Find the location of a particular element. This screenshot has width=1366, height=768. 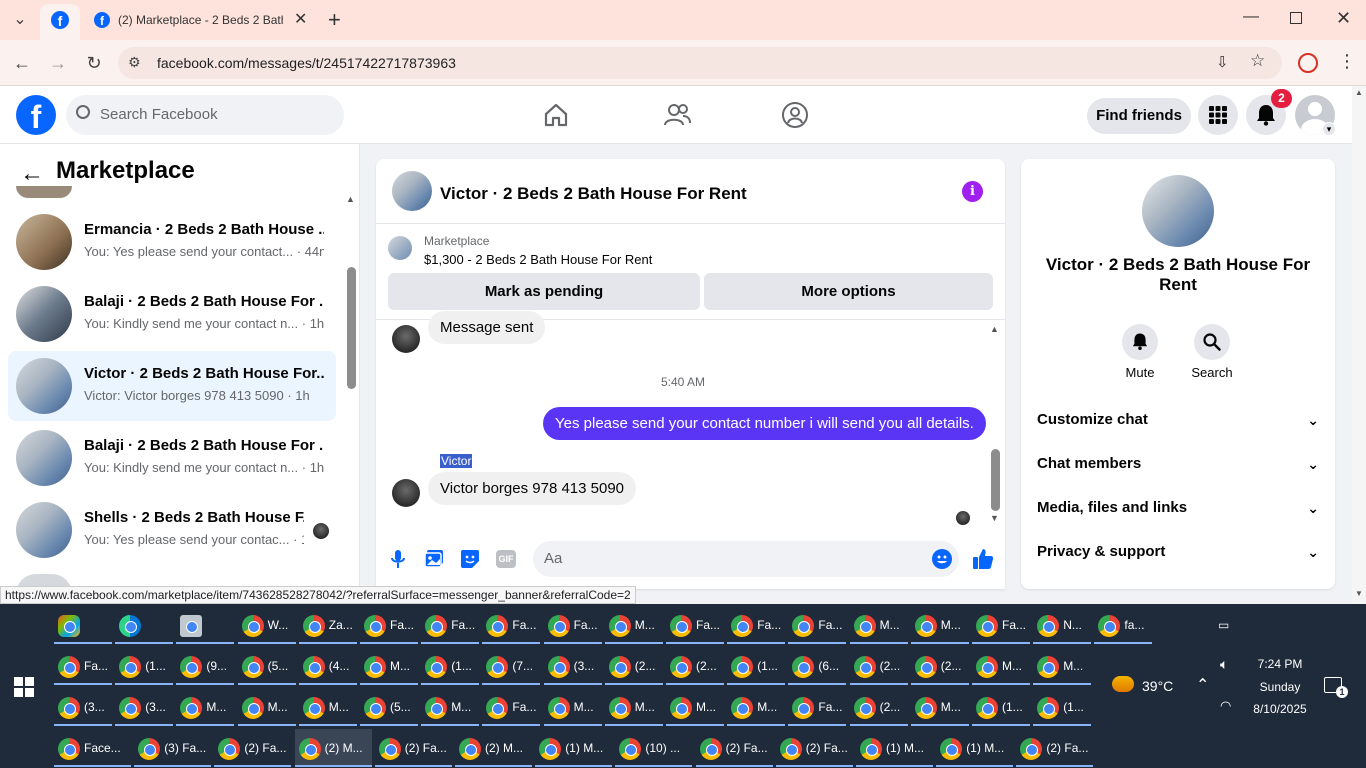

privacy-support-row: Privacy & support ⌄ is located at coordinates (1178, 552).